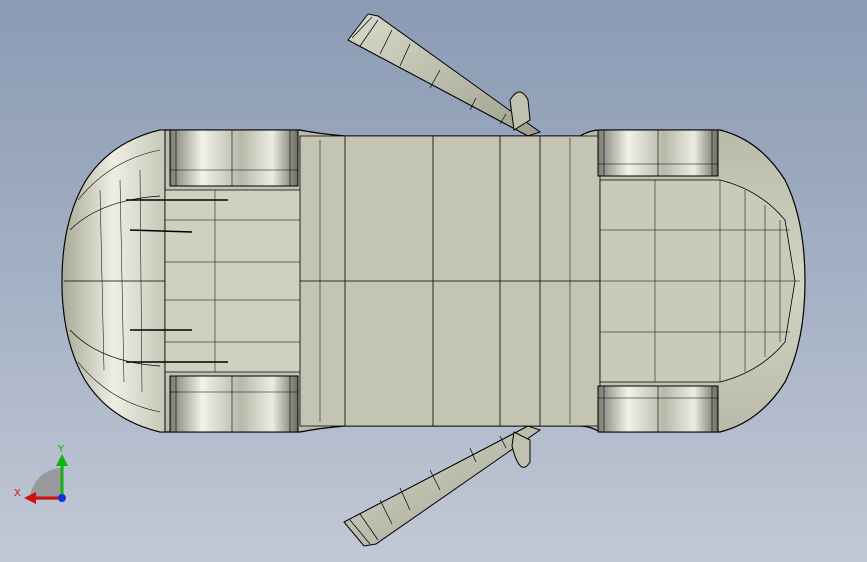  Describe the element at coordinates (658, 153) in the screenshot. I see `rear-left-wheel` at that location.